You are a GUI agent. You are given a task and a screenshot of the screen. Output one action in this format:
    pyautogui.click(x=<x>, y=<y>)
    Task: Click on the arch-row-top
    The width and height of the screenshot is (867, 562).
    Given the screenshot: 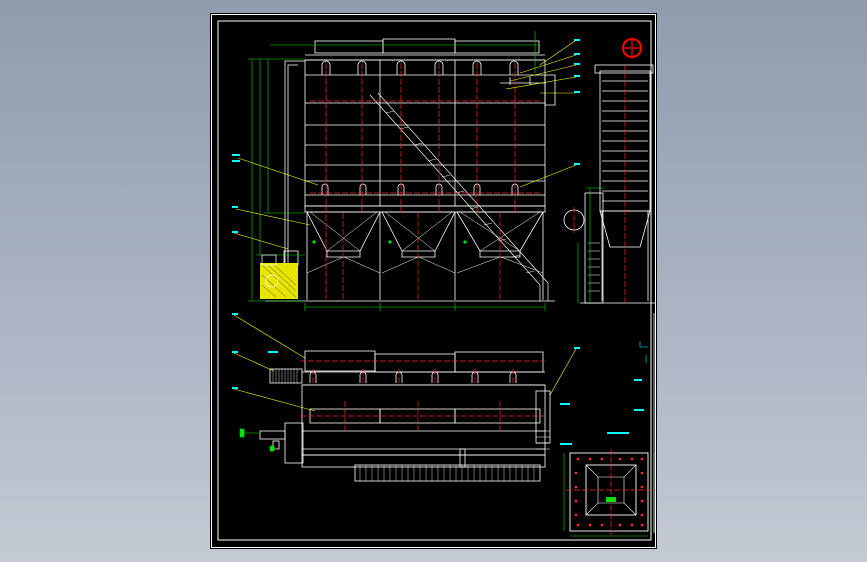 What is the action you would take?
    pyautogui.click(x=420, y=67)
    